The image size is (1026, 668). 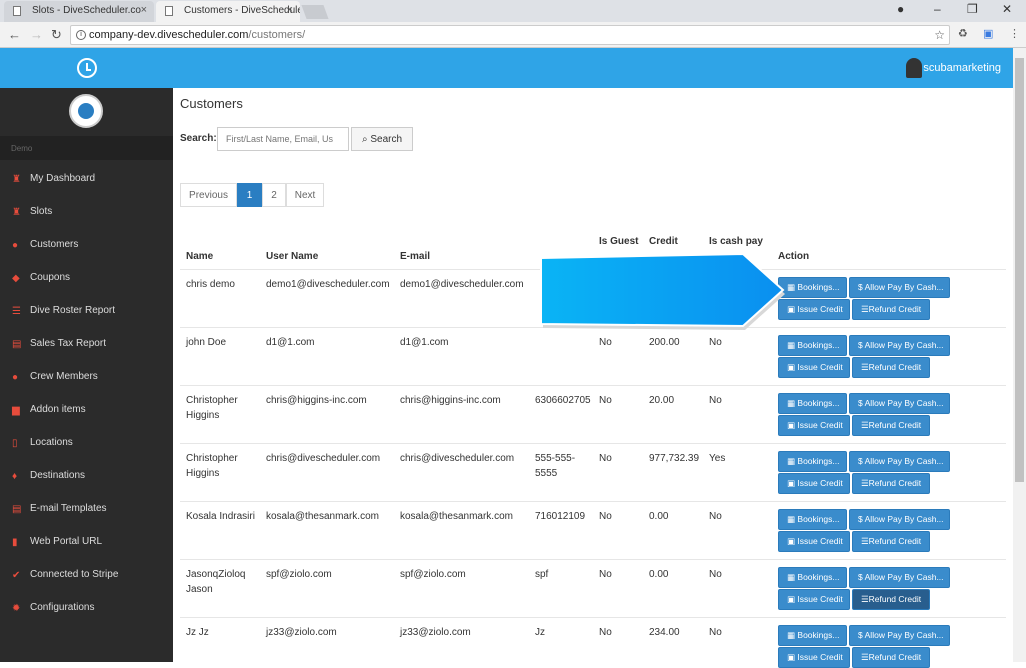 I want to click on gear-icon: ✹, so click(x=16, y=608).